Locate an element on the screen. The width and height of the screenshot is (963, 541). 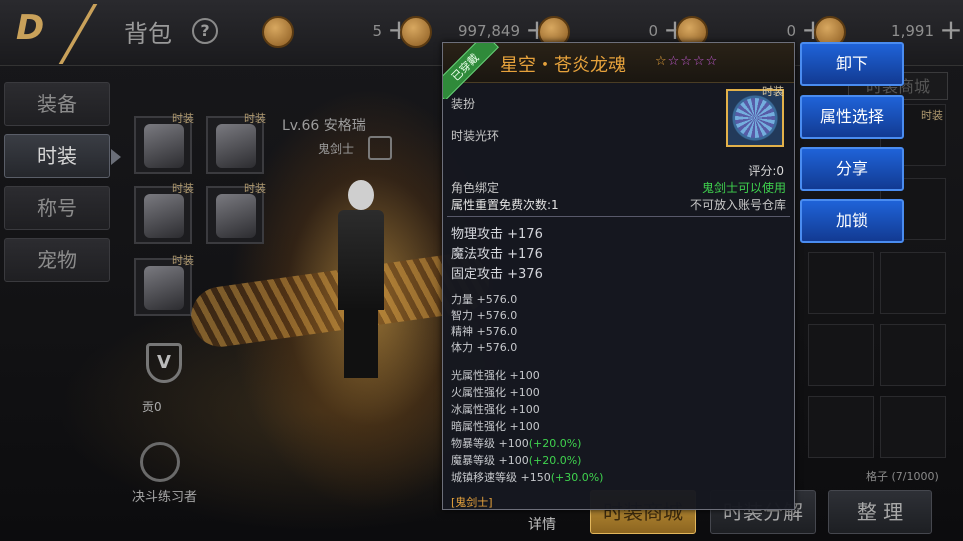
item-stars: ☆☆☆☆☆ is located at coordinates (686, 61).